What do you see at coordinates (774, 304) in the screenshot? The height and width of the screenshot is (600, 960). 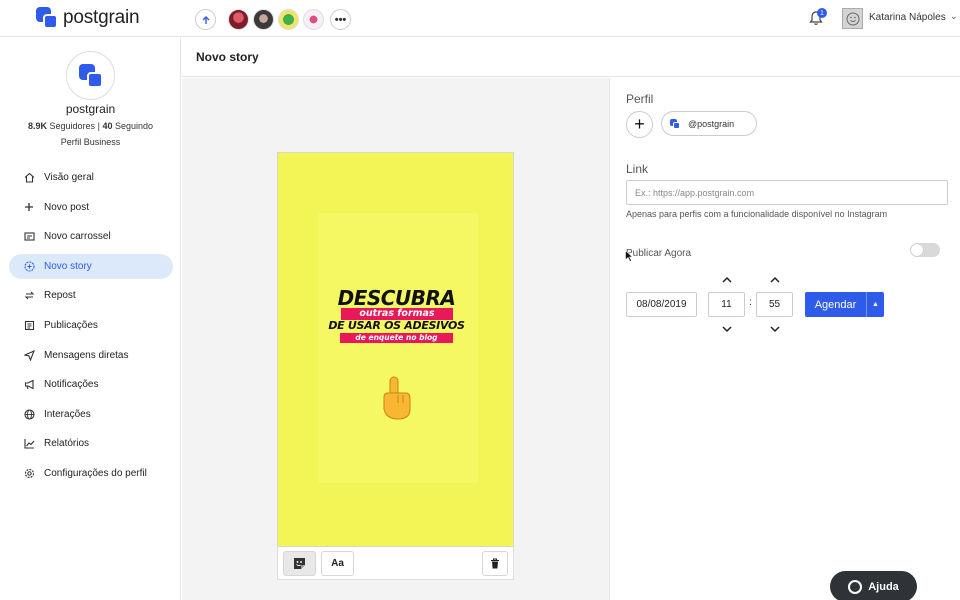 I see `minute-input: 55` at bounding box center [774, 304].